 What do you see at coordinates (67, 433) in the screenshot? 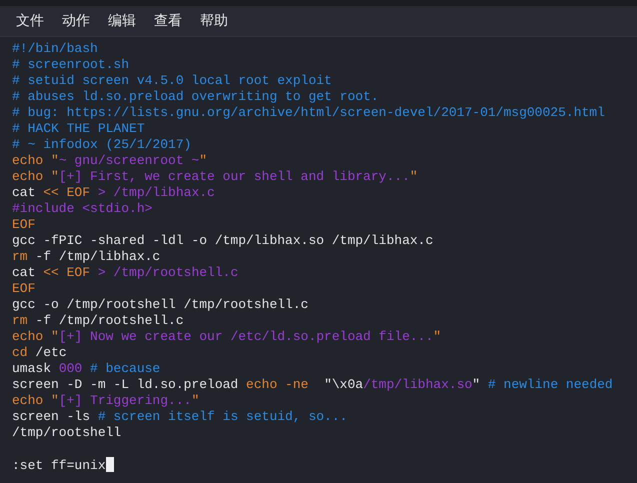
I see `code-line: /tmp/rootshell` at bounding box center [67, 433].